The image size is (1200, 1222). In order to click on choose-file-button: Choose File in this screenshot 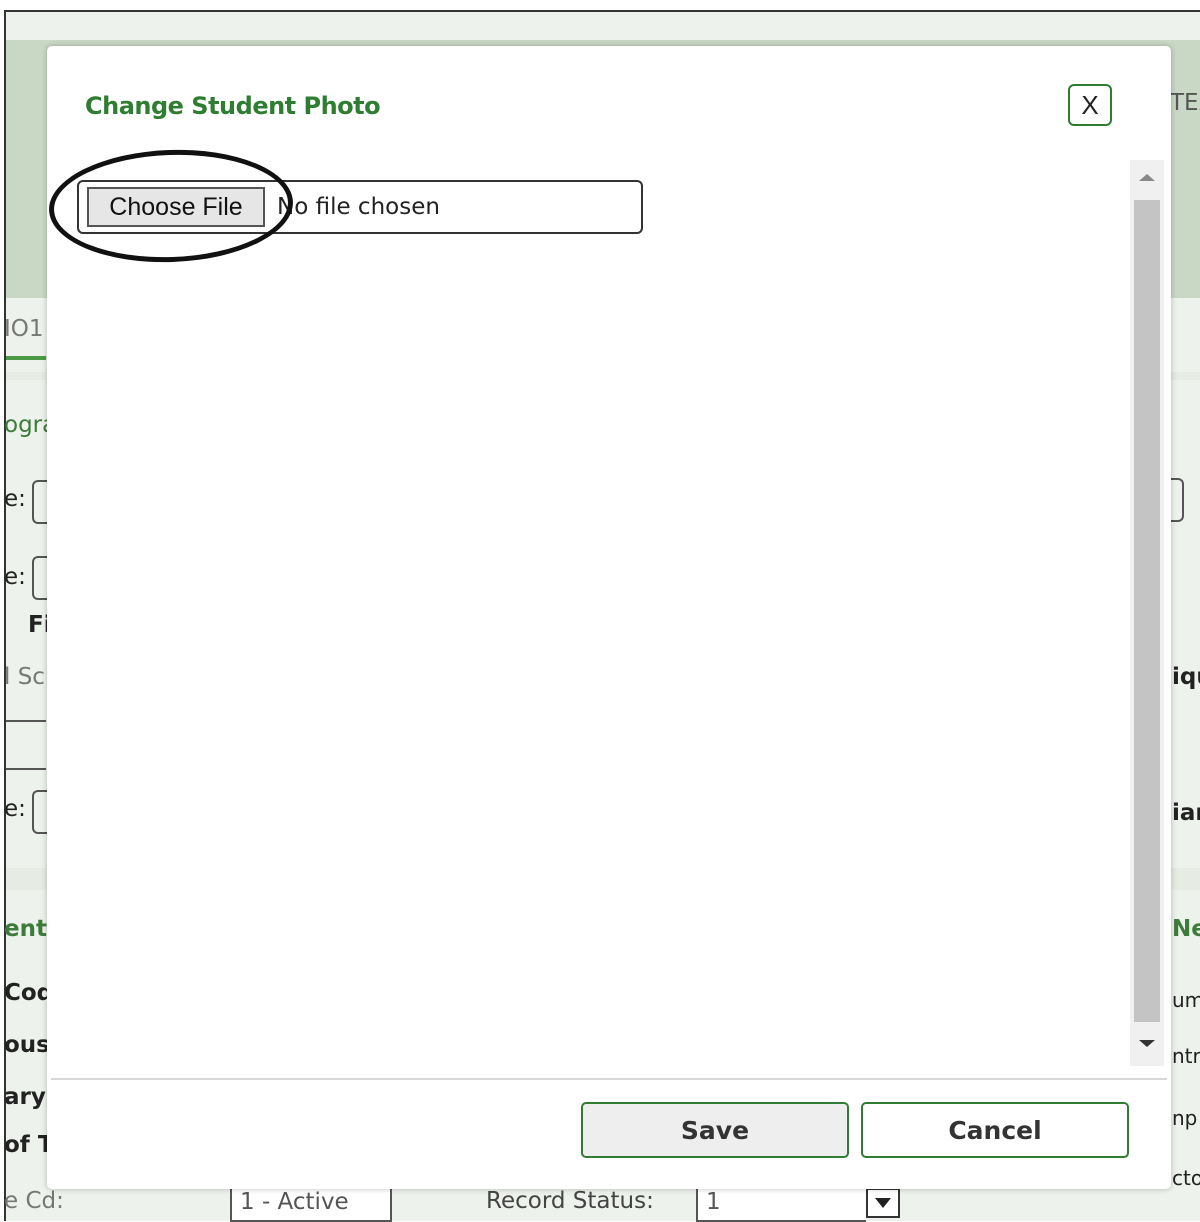, I will do `click(176, 207)`.